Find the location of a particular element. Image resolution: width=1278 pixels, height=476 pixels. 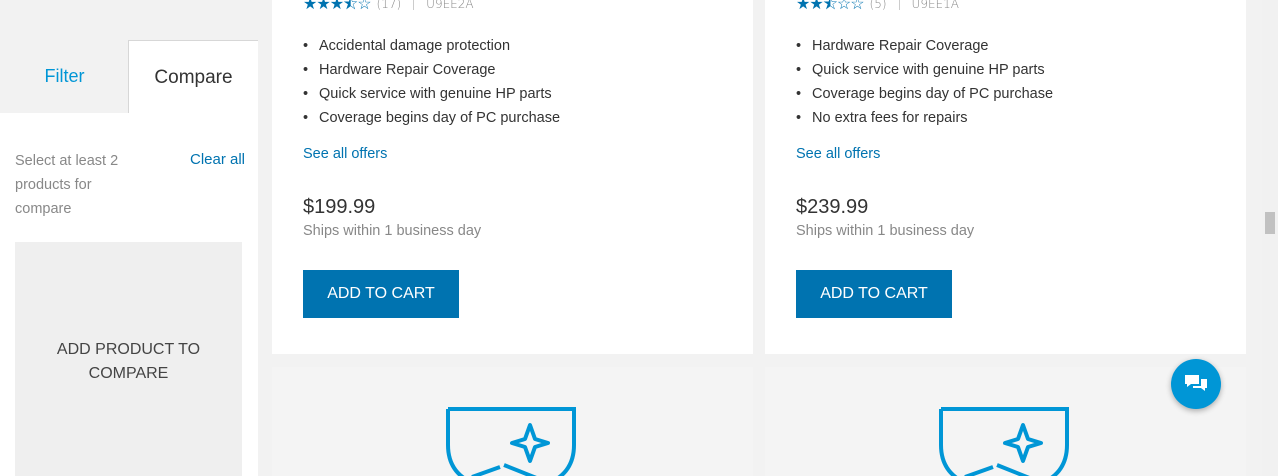

add-product-to-compare-box: ADD PRODUCT TO COMPARE is located at coordinates (128, 359).